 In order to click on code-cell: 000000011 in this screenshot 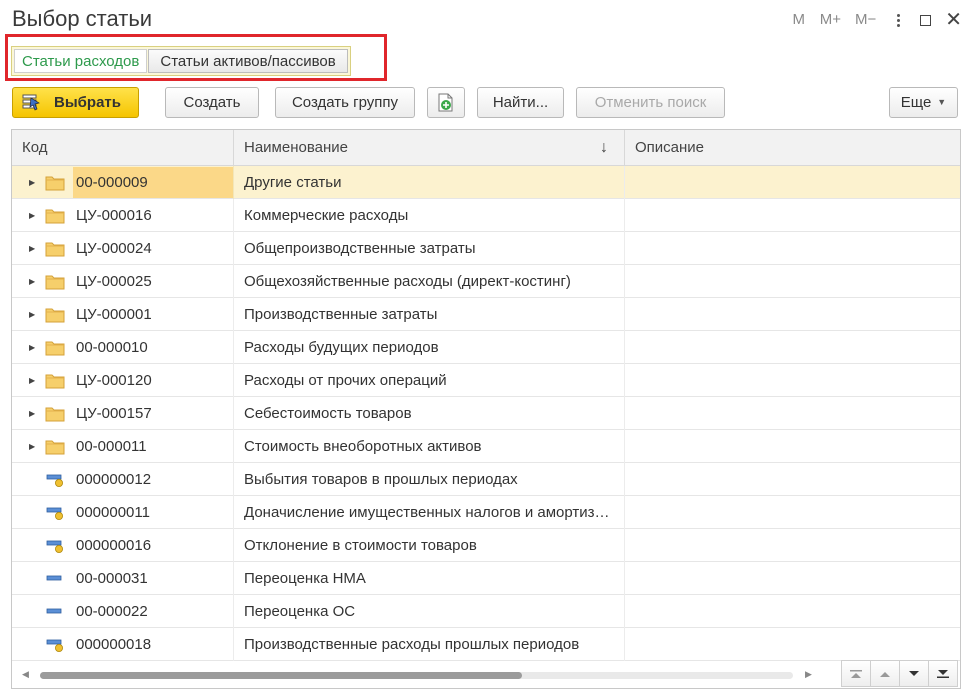, I will do `click(123, 512)`.